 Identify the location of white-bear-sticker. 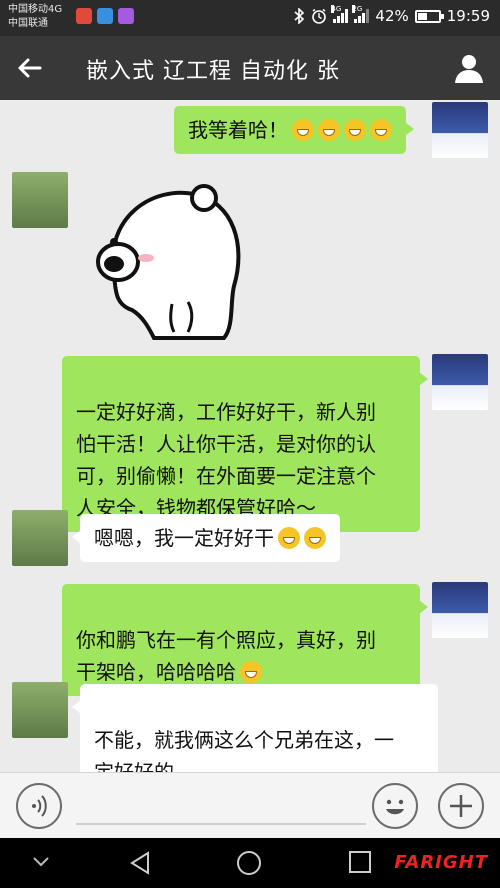
(169, 261).